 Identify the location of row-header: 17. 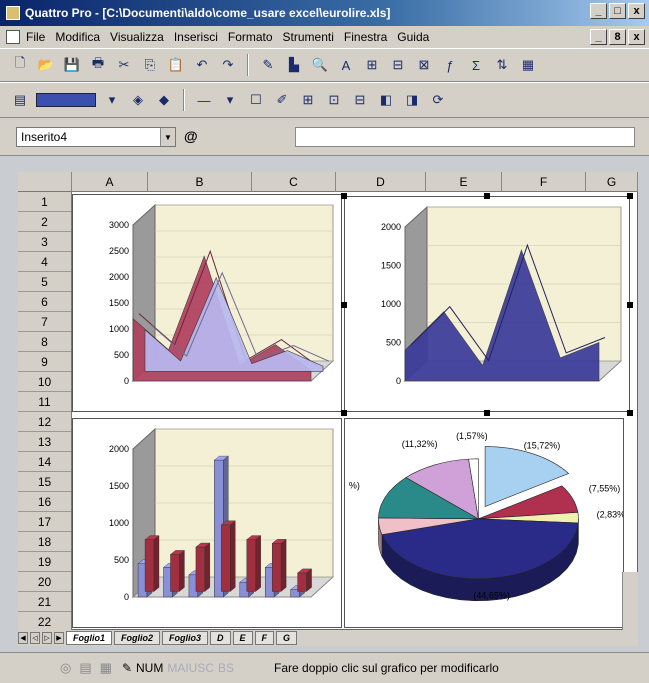
(44, 522).